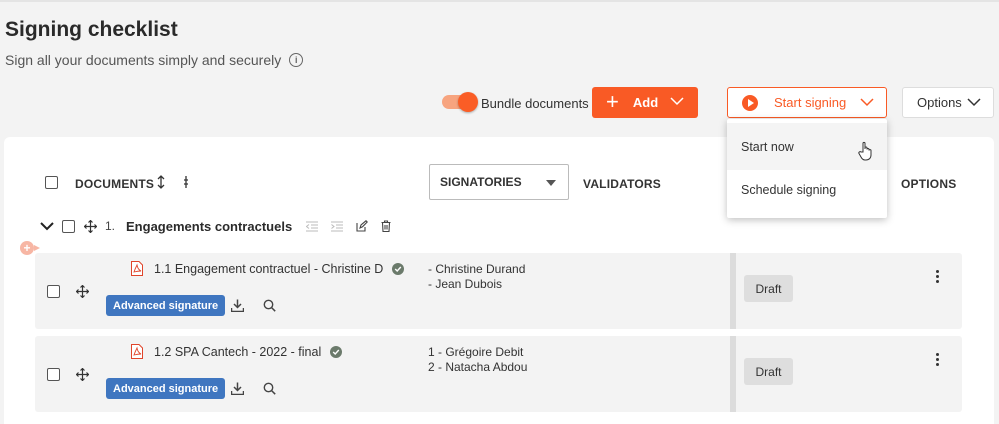  I want to click on signatory: - Christine Durand, so click(477, 269).